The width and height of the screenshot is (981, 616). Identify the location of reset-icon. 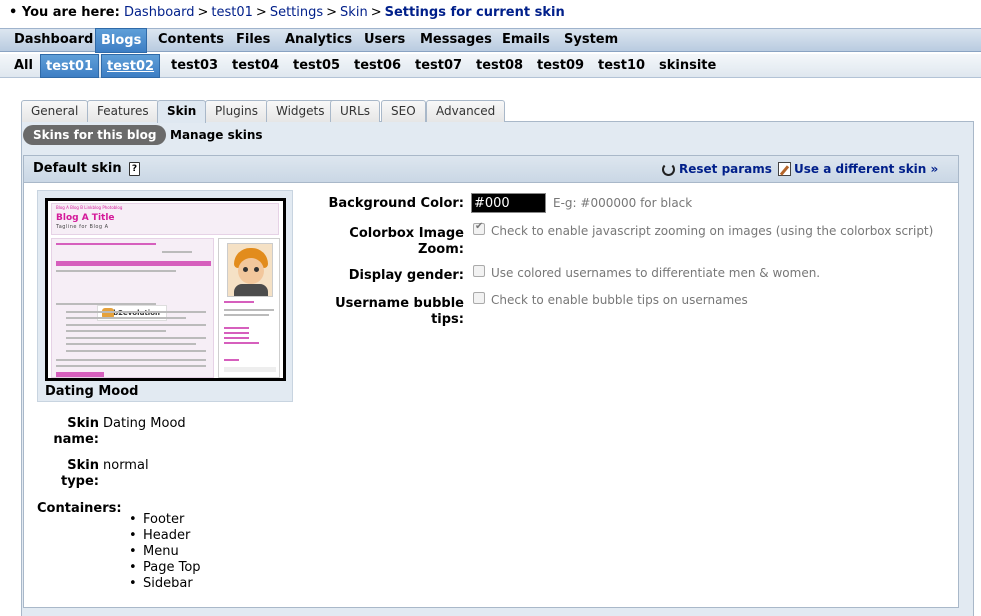
(668, 169).